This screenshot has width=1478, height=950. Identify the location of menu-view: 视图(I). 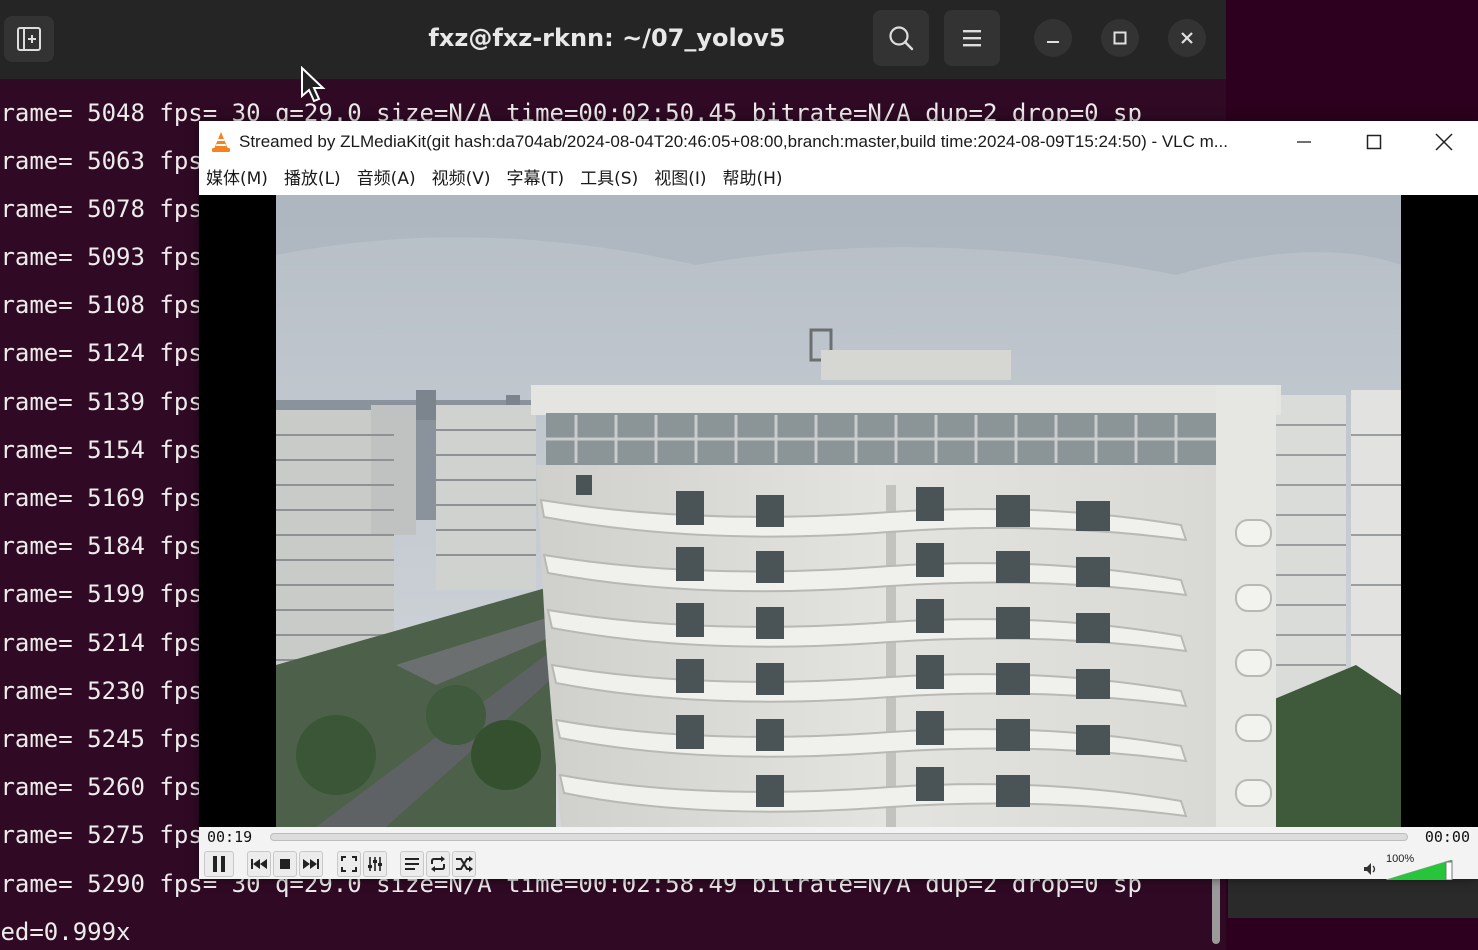
(680, 179).